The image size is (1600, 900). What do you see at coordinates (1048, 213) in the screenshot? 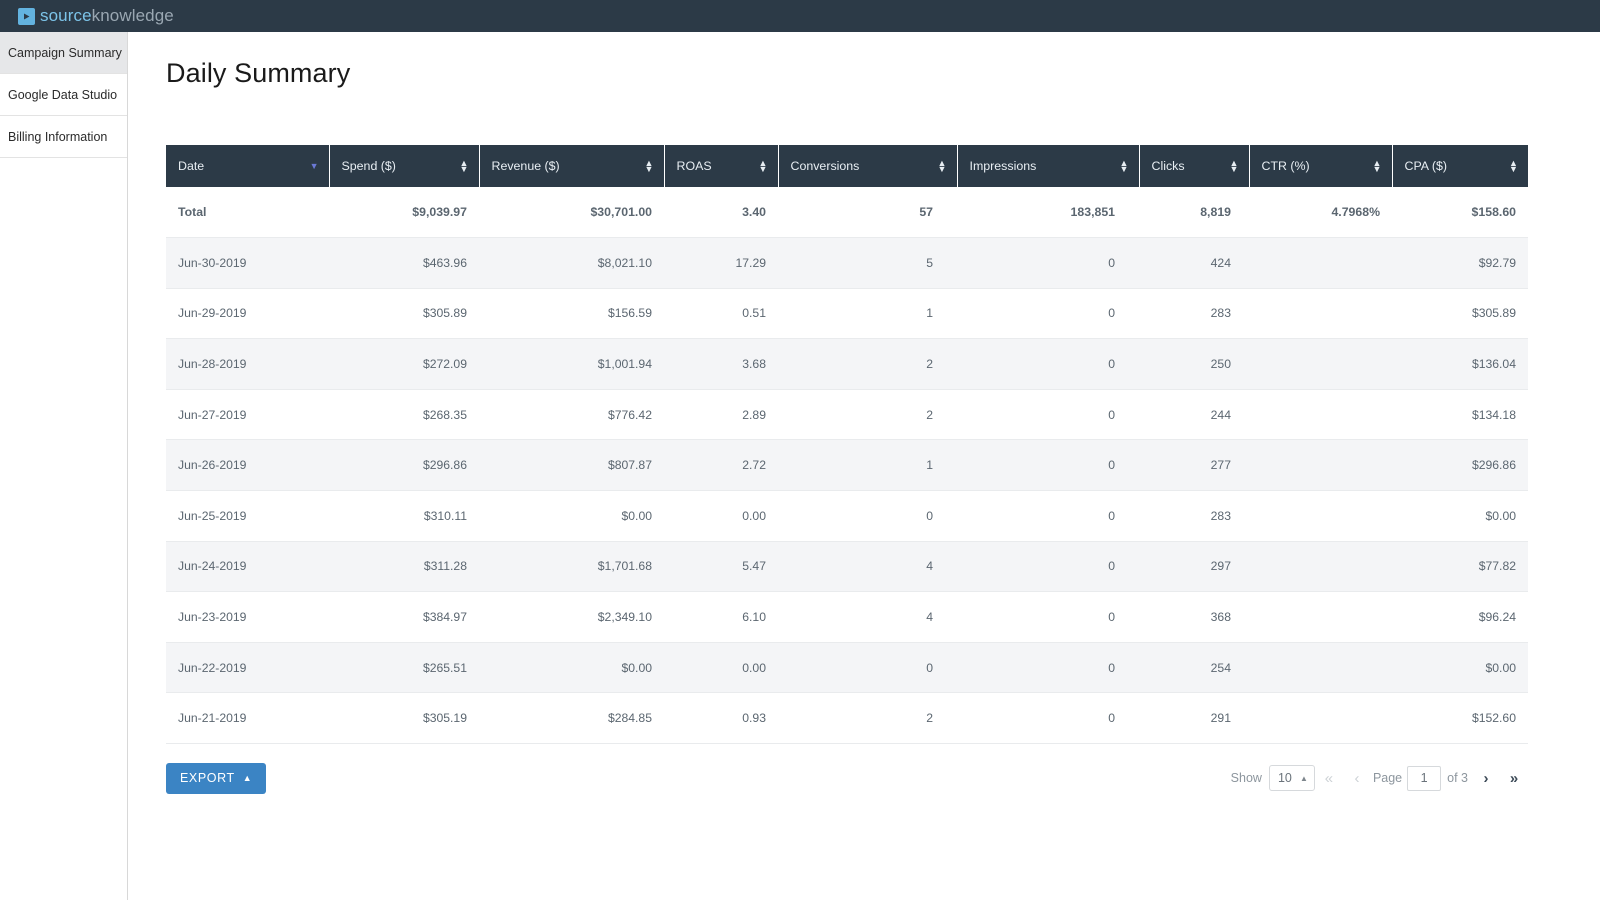
I see `total-impressions: 183,851` at bounding box center [1048, 213].